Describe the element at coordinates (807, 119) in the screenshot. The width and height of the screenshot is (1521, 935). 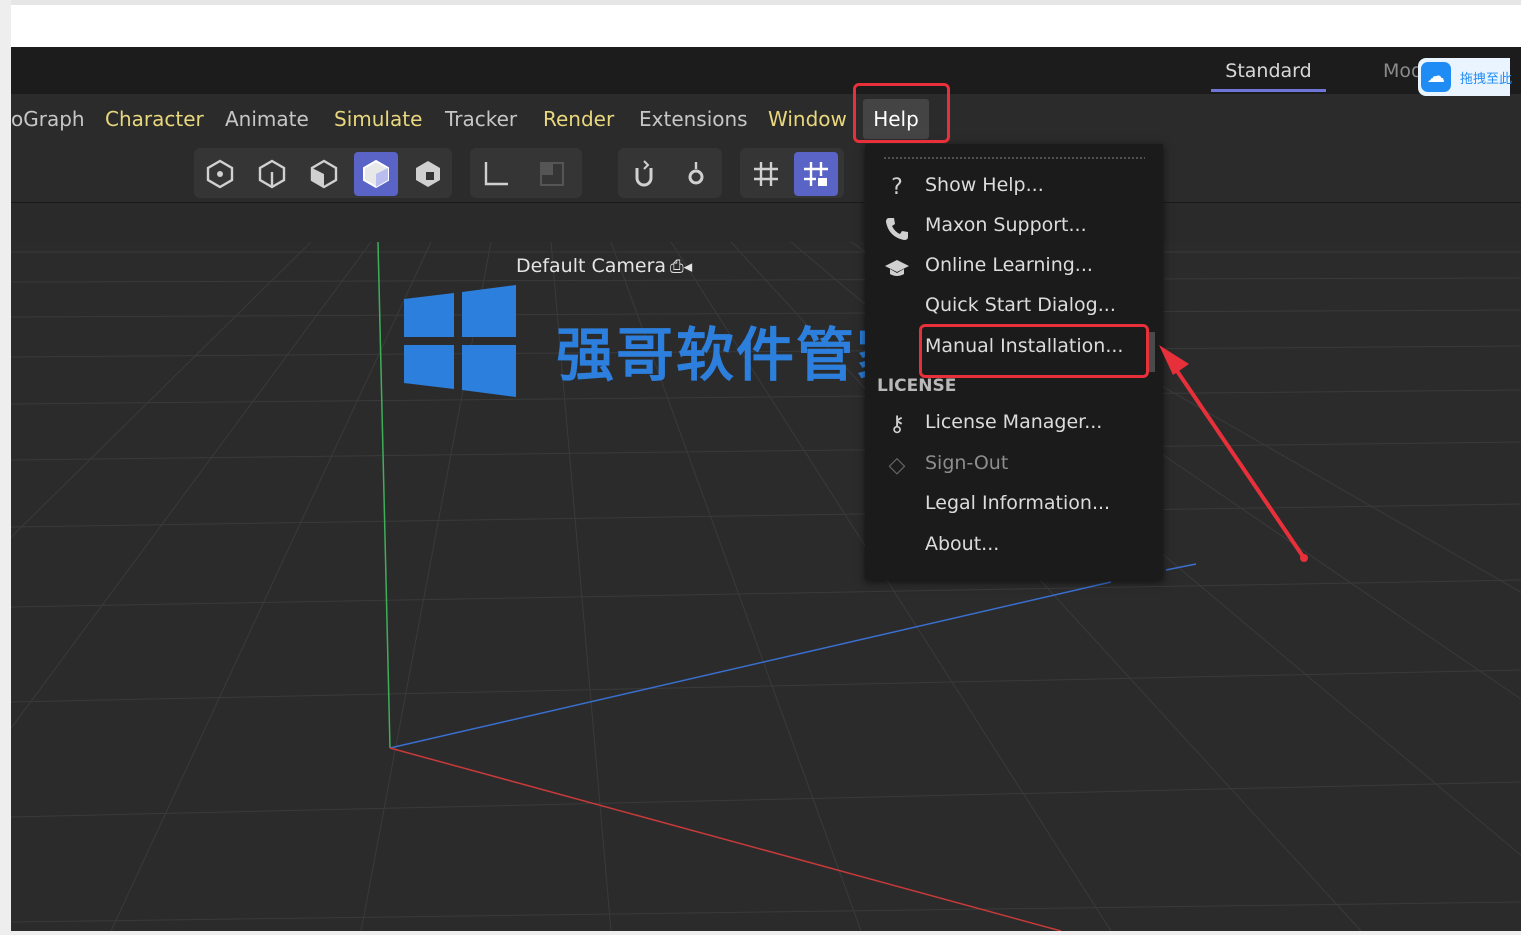
I see `menu-window: Window` at that location.